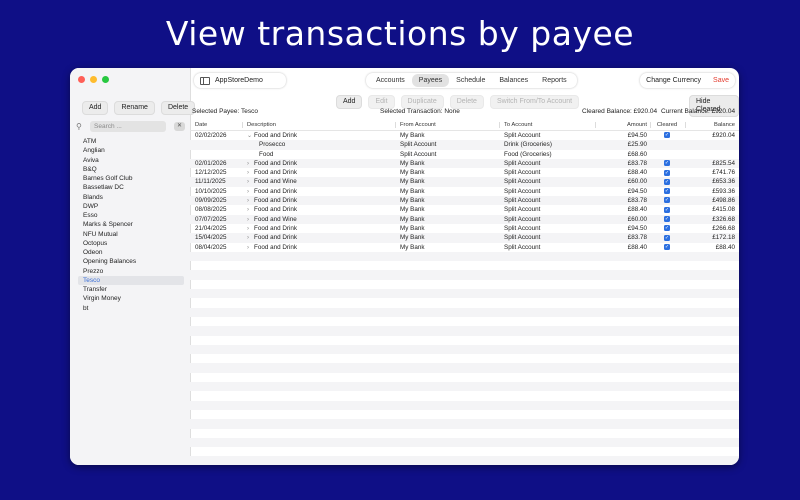  What do you see at coordinates (240, 80) in the screenshot?
I see `document-title-pill: AppStoreDemo` at bounding box center [240, 80].